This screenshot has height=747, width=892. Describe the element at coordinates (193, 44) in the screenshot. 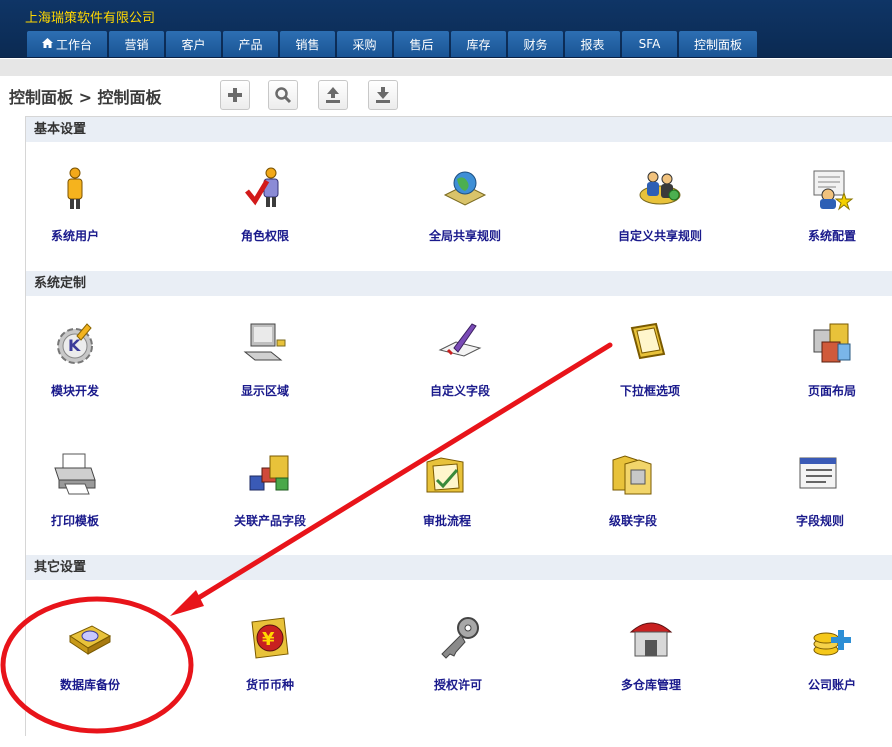

I see `nav-tab-customer: 客户` at that location.